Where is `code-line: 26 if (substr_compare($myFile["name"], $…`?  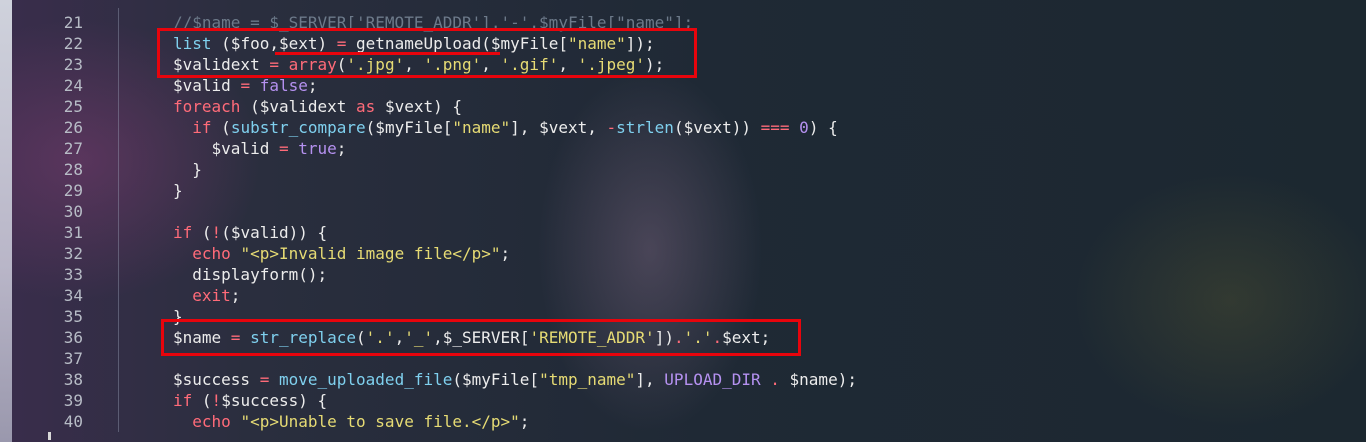
code-line: 26 if (substr_compare($myFile["name"], $… is located at coordinates (683, 127).